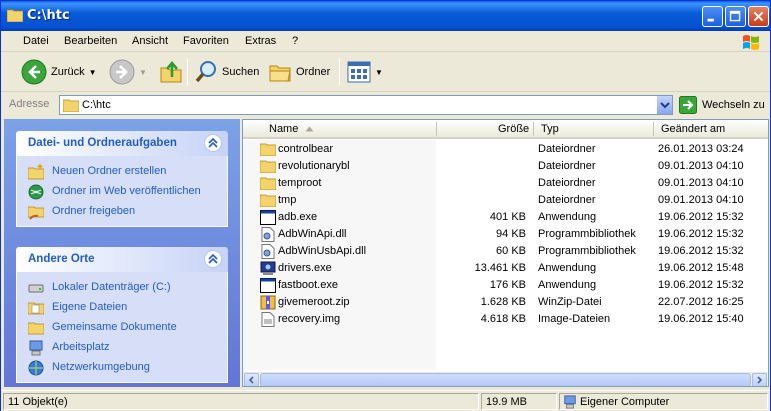 This screenshot has width=771, height=411. I want to click on up-folder-button, so click(171, 72).